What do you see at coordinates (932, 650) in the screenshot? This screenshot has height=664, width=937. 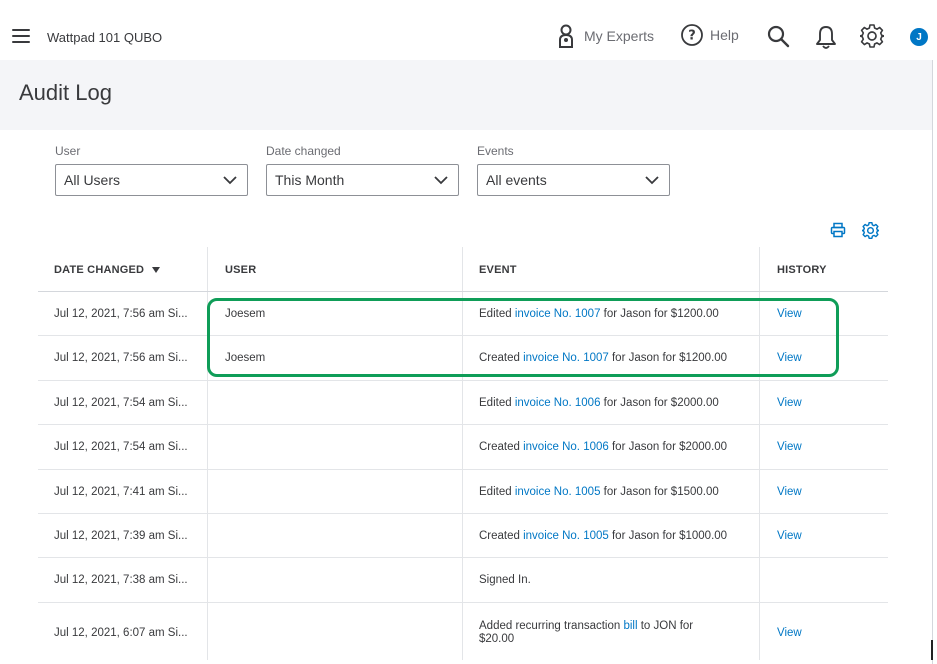 I see `text-cursor` at bounding box center [932, 650].